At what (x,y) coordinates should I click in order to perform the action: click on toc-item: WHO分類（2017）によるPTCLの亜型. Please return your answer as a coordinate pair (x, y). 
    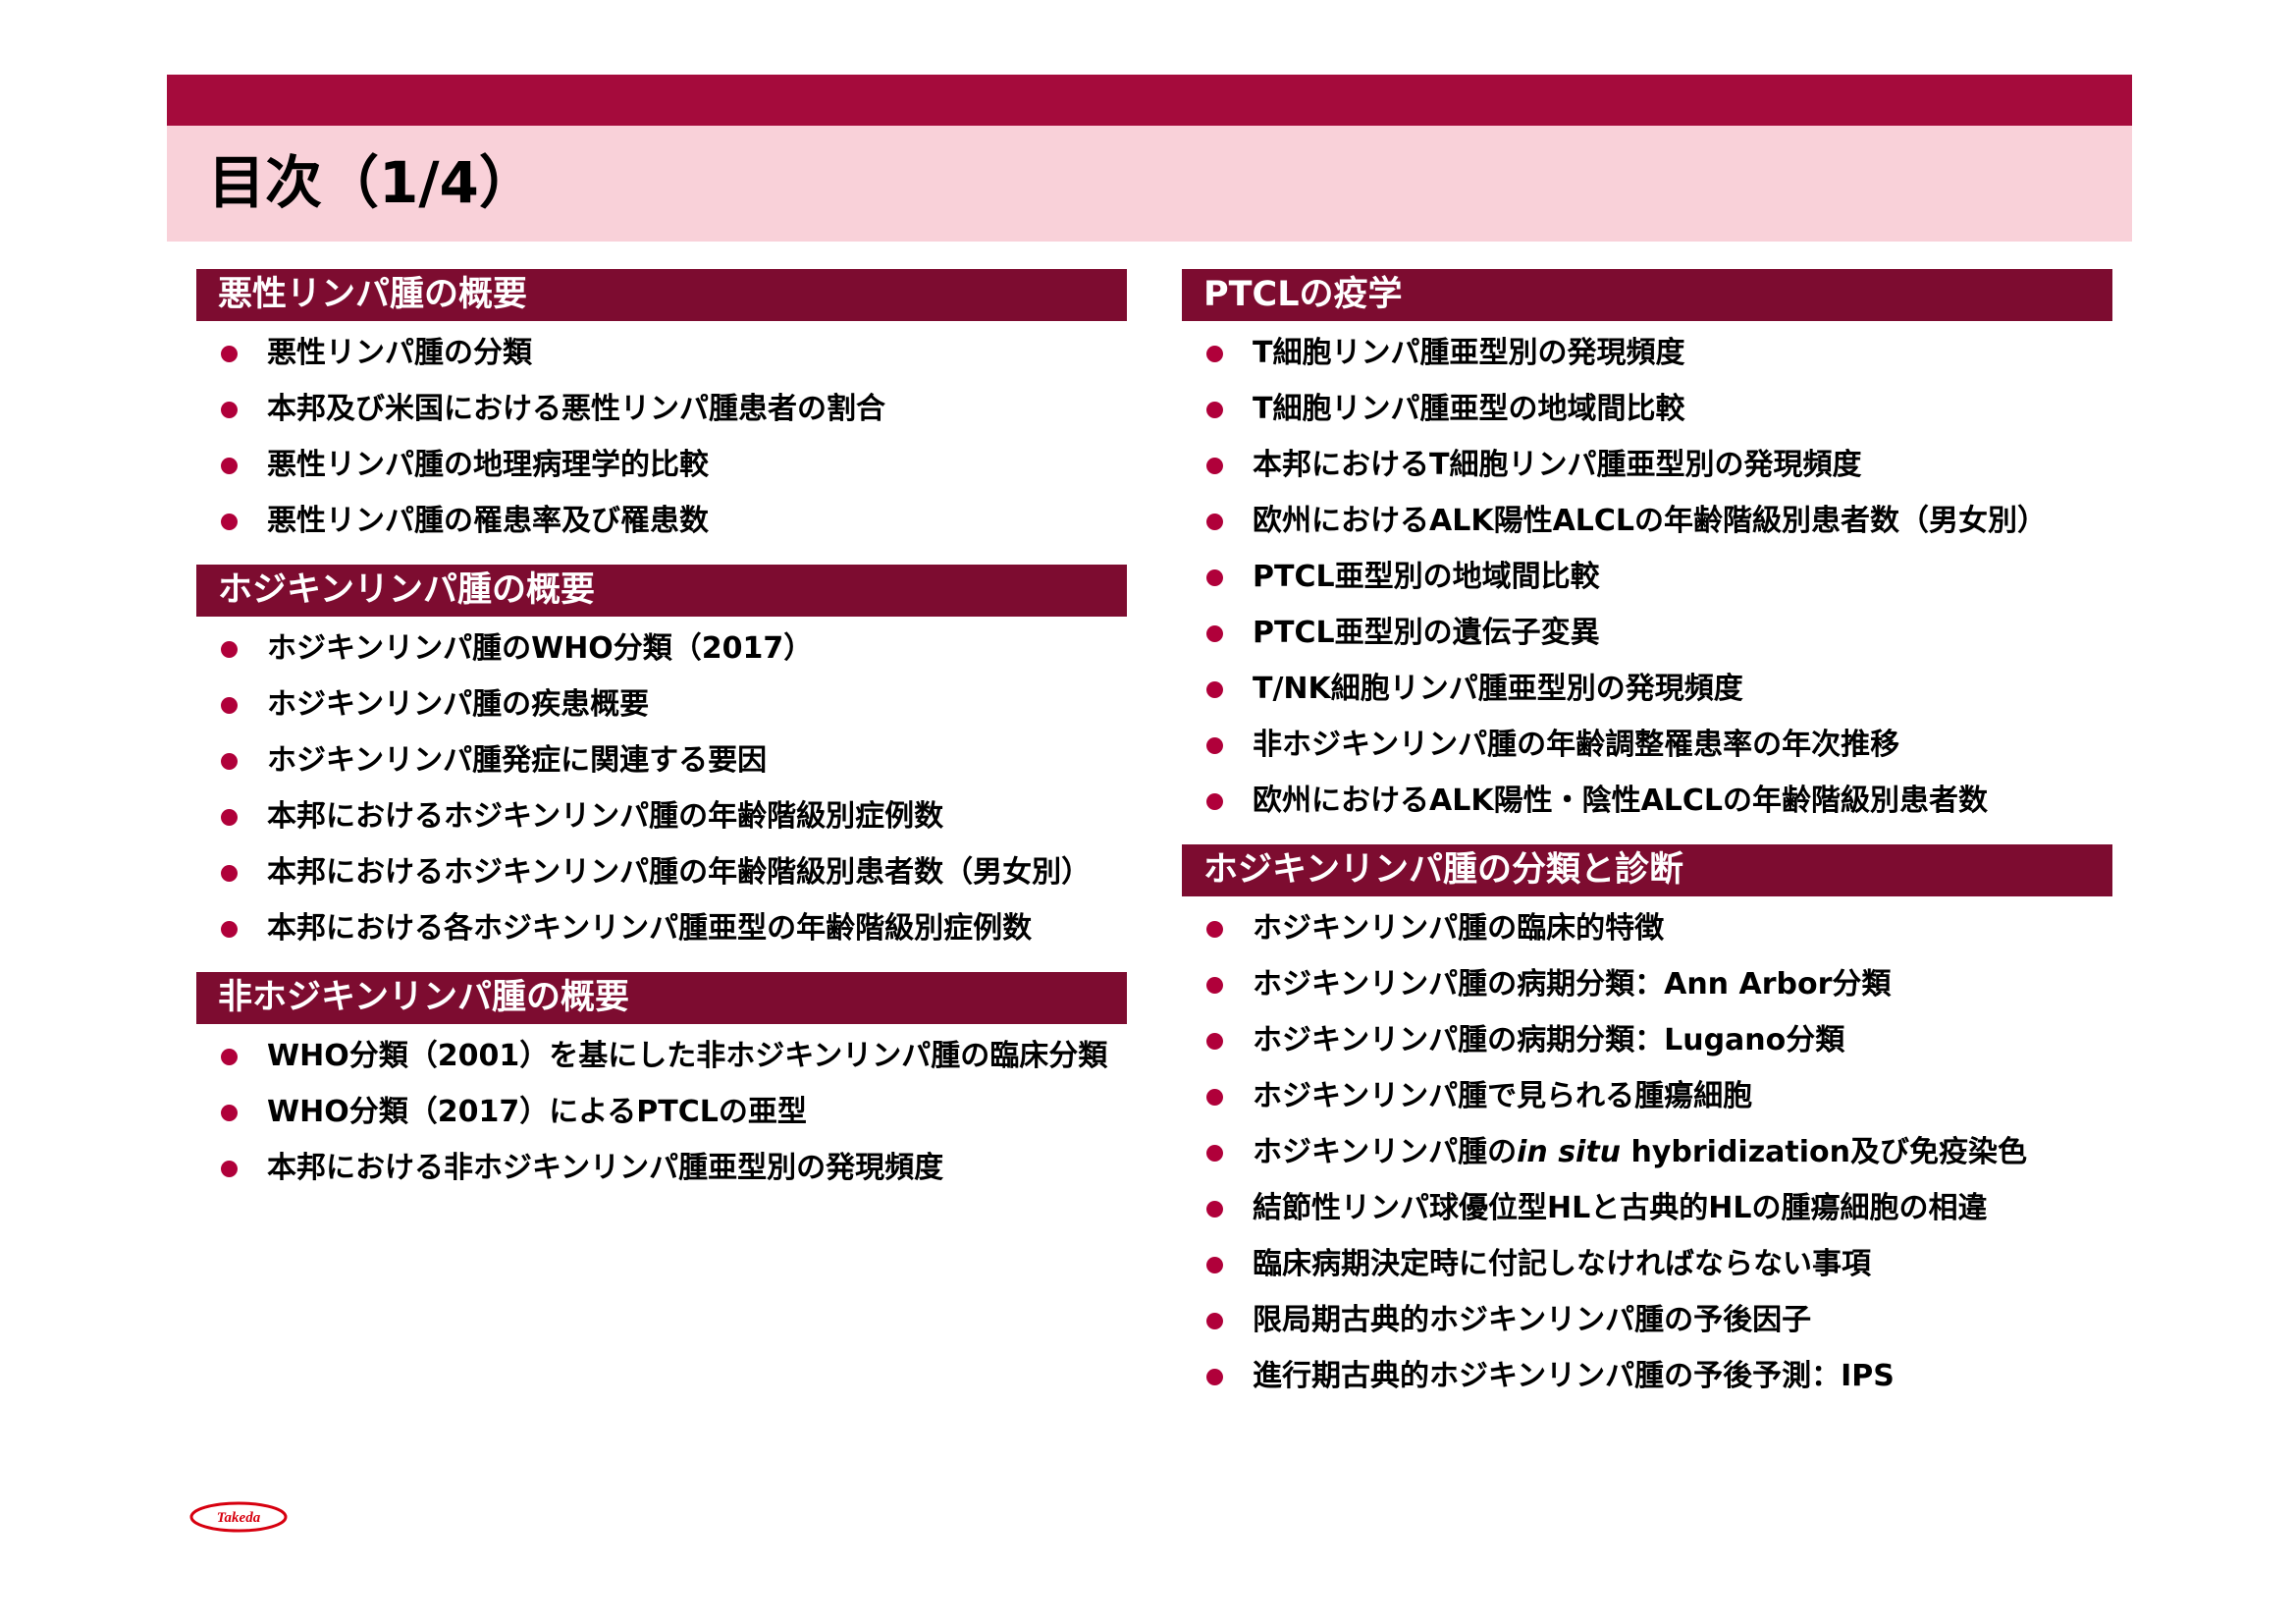
    Looking at the image, I should click on (661, 1112).